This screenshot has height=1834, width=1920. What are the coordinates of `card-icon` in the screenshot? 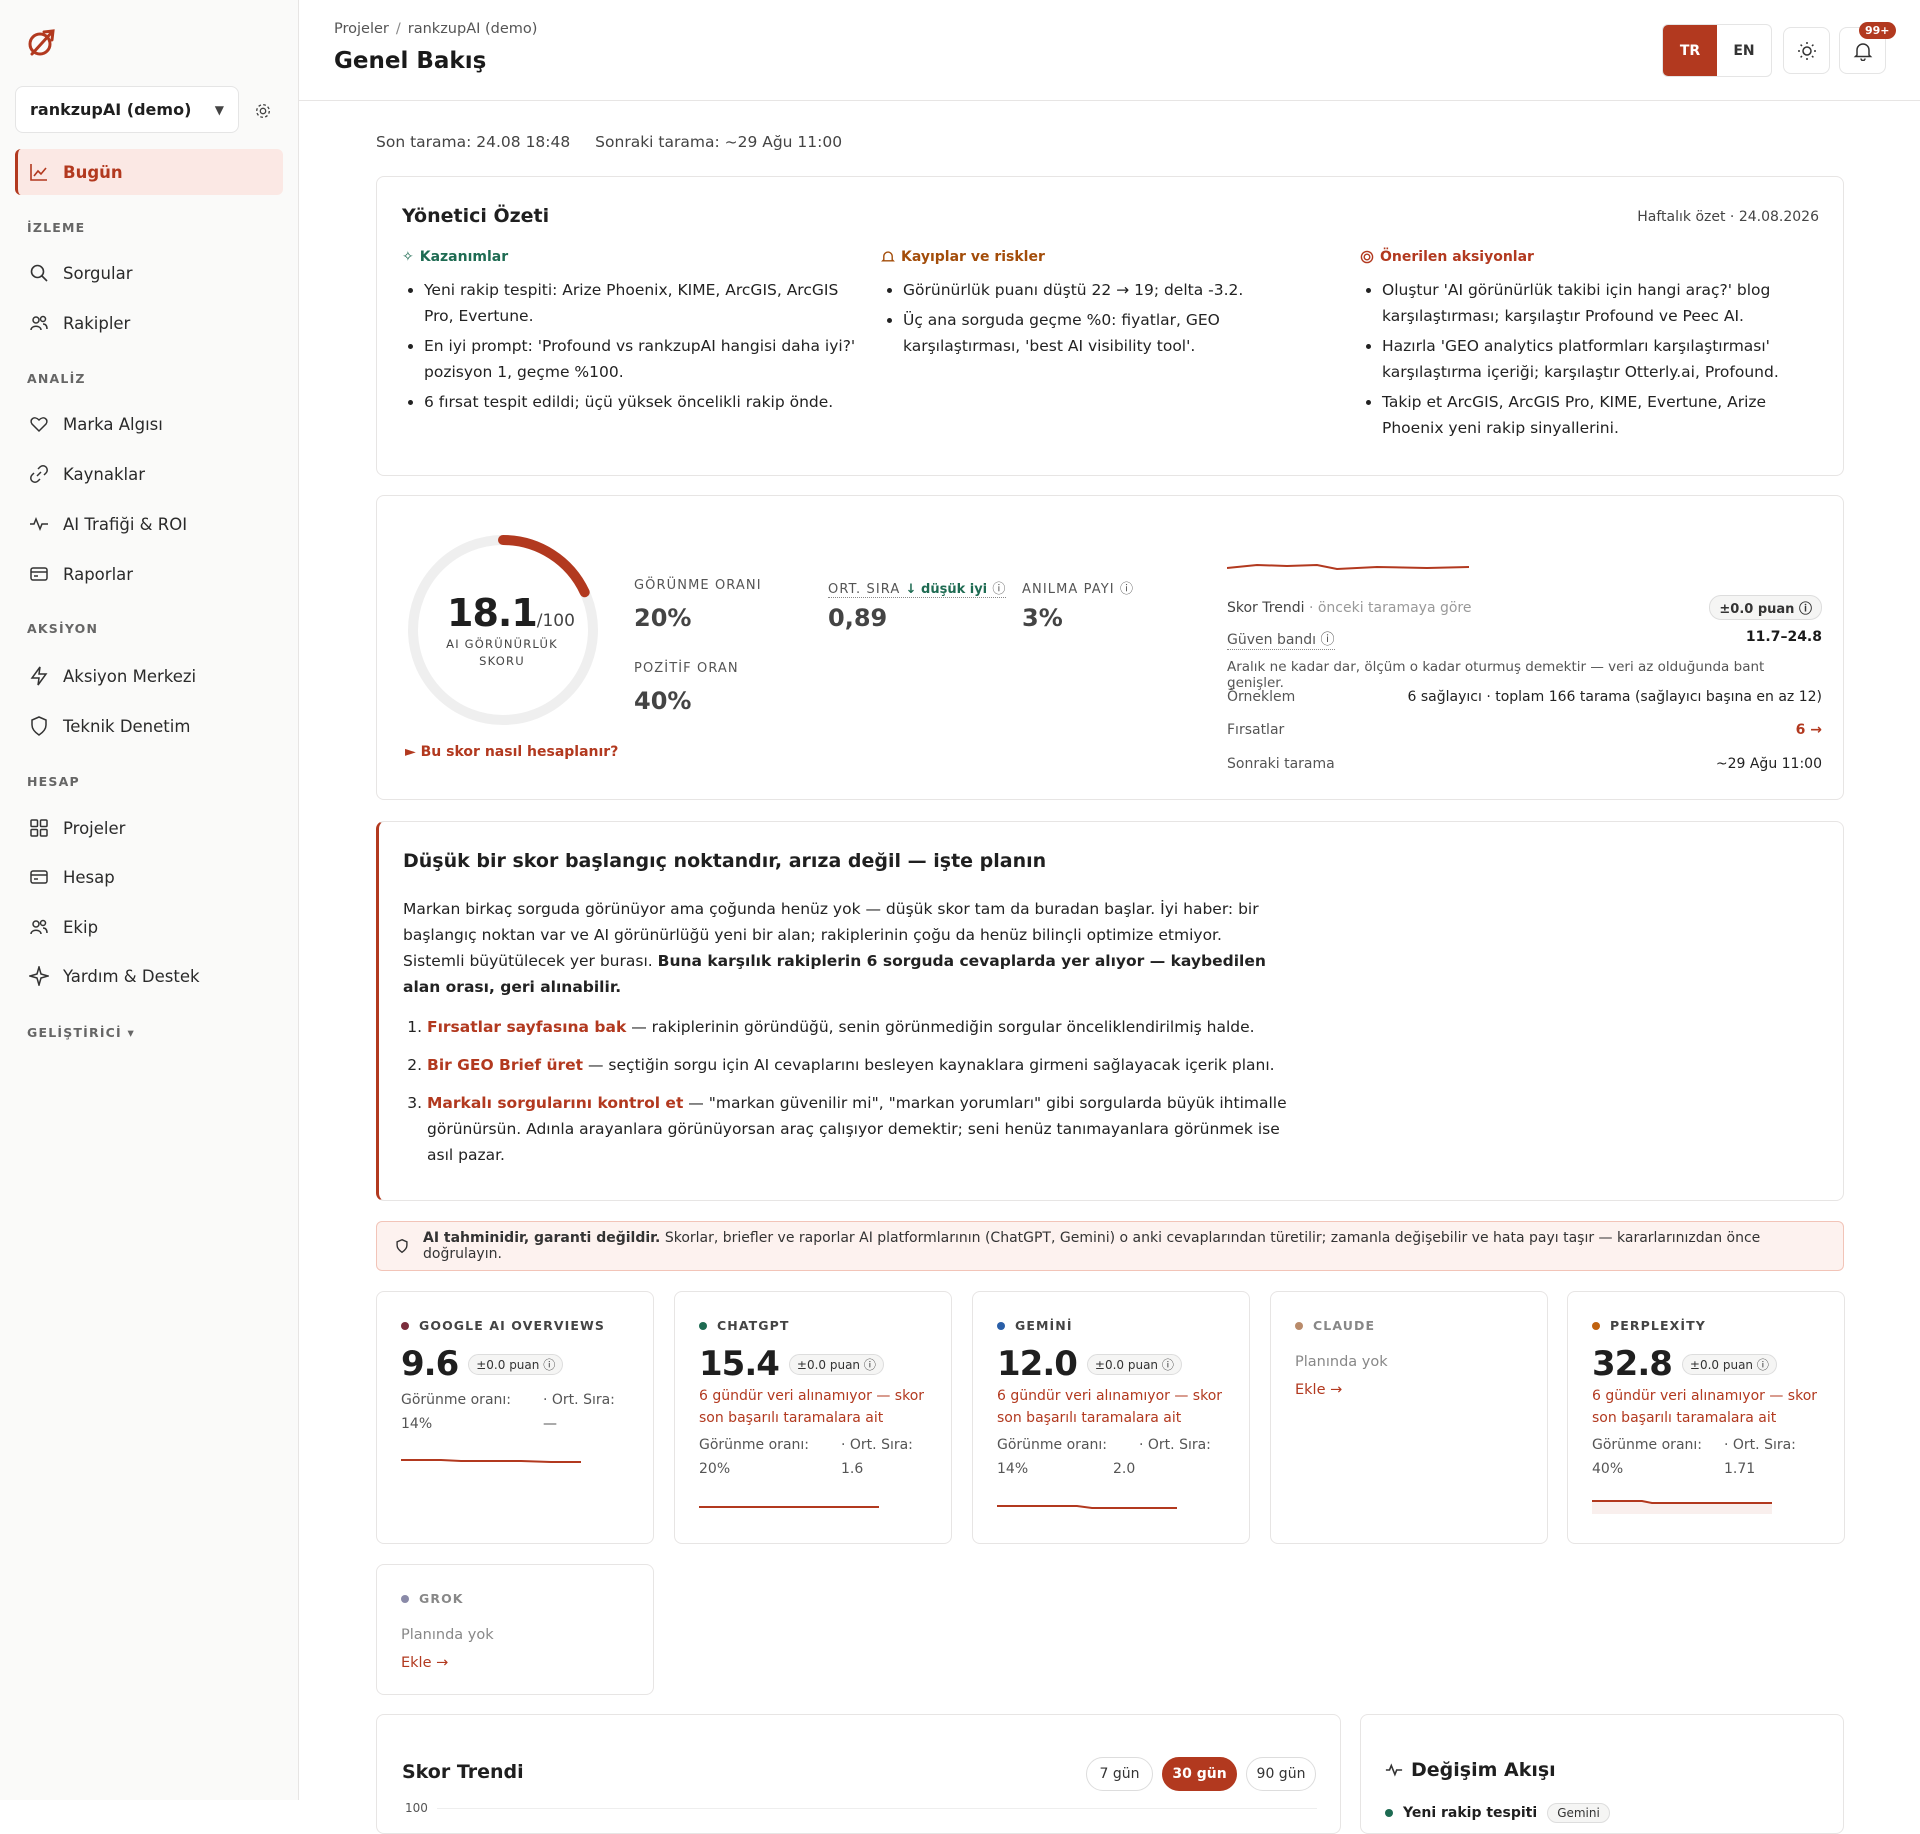 It's located at (39, 574).